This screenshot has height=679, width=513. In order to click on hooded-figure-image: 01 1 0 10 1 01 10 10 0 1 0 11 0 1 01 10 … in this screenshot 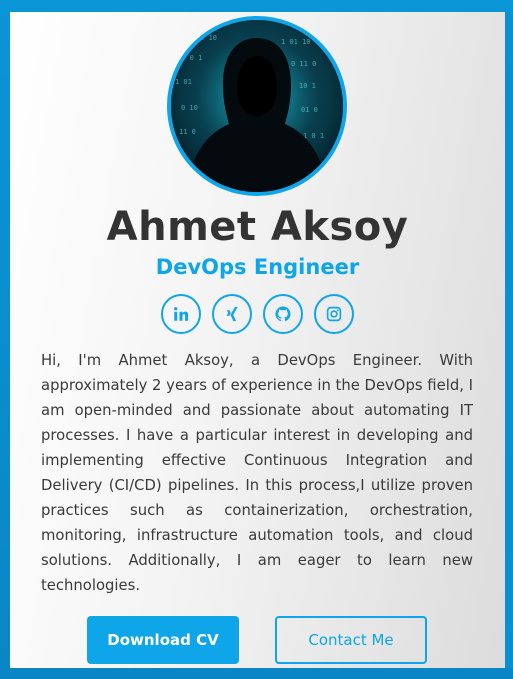, I will do `click(257, 106)`.